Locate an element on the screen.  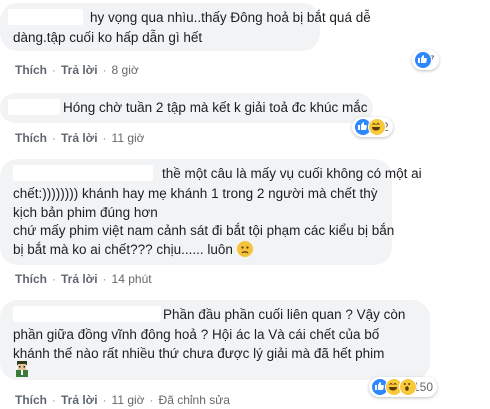
laugh-icon is located at coordinates (377, 127).